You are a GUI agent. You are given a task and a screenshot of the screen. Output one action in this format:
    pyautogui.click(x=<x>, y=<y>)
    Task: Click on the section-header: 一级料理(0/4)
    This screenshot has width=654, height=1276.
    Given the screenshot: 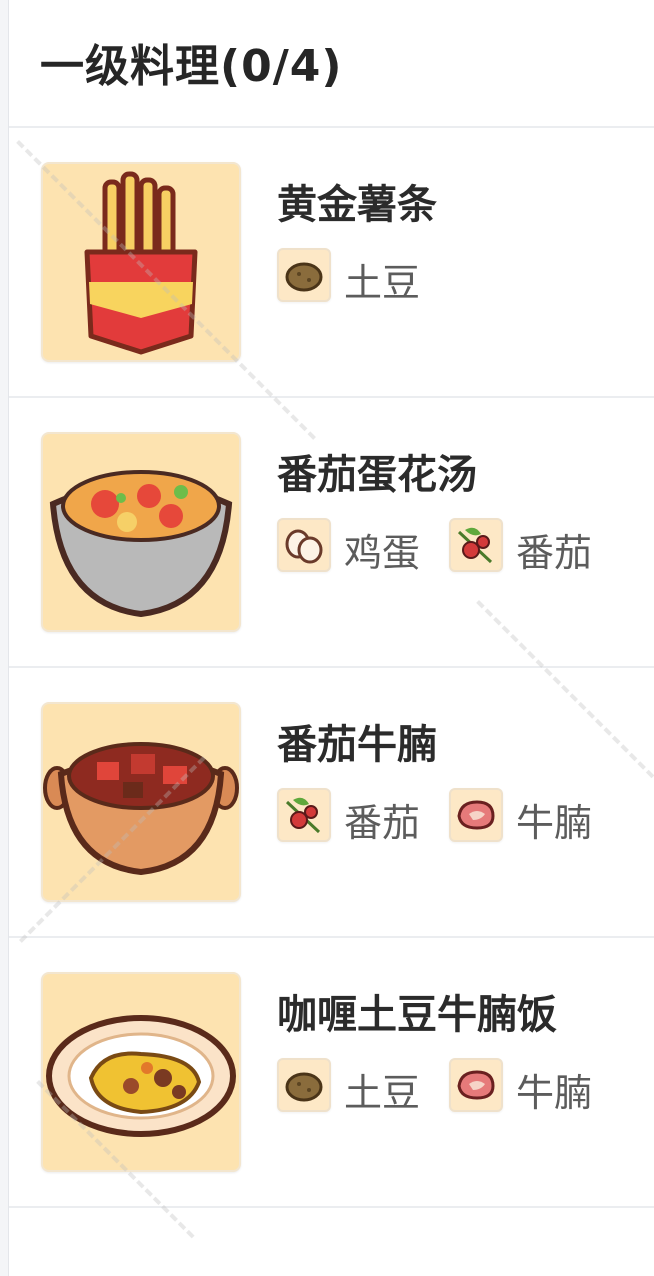 What is the action you would take?
    pyautogui.click(x=331, y=64)
    